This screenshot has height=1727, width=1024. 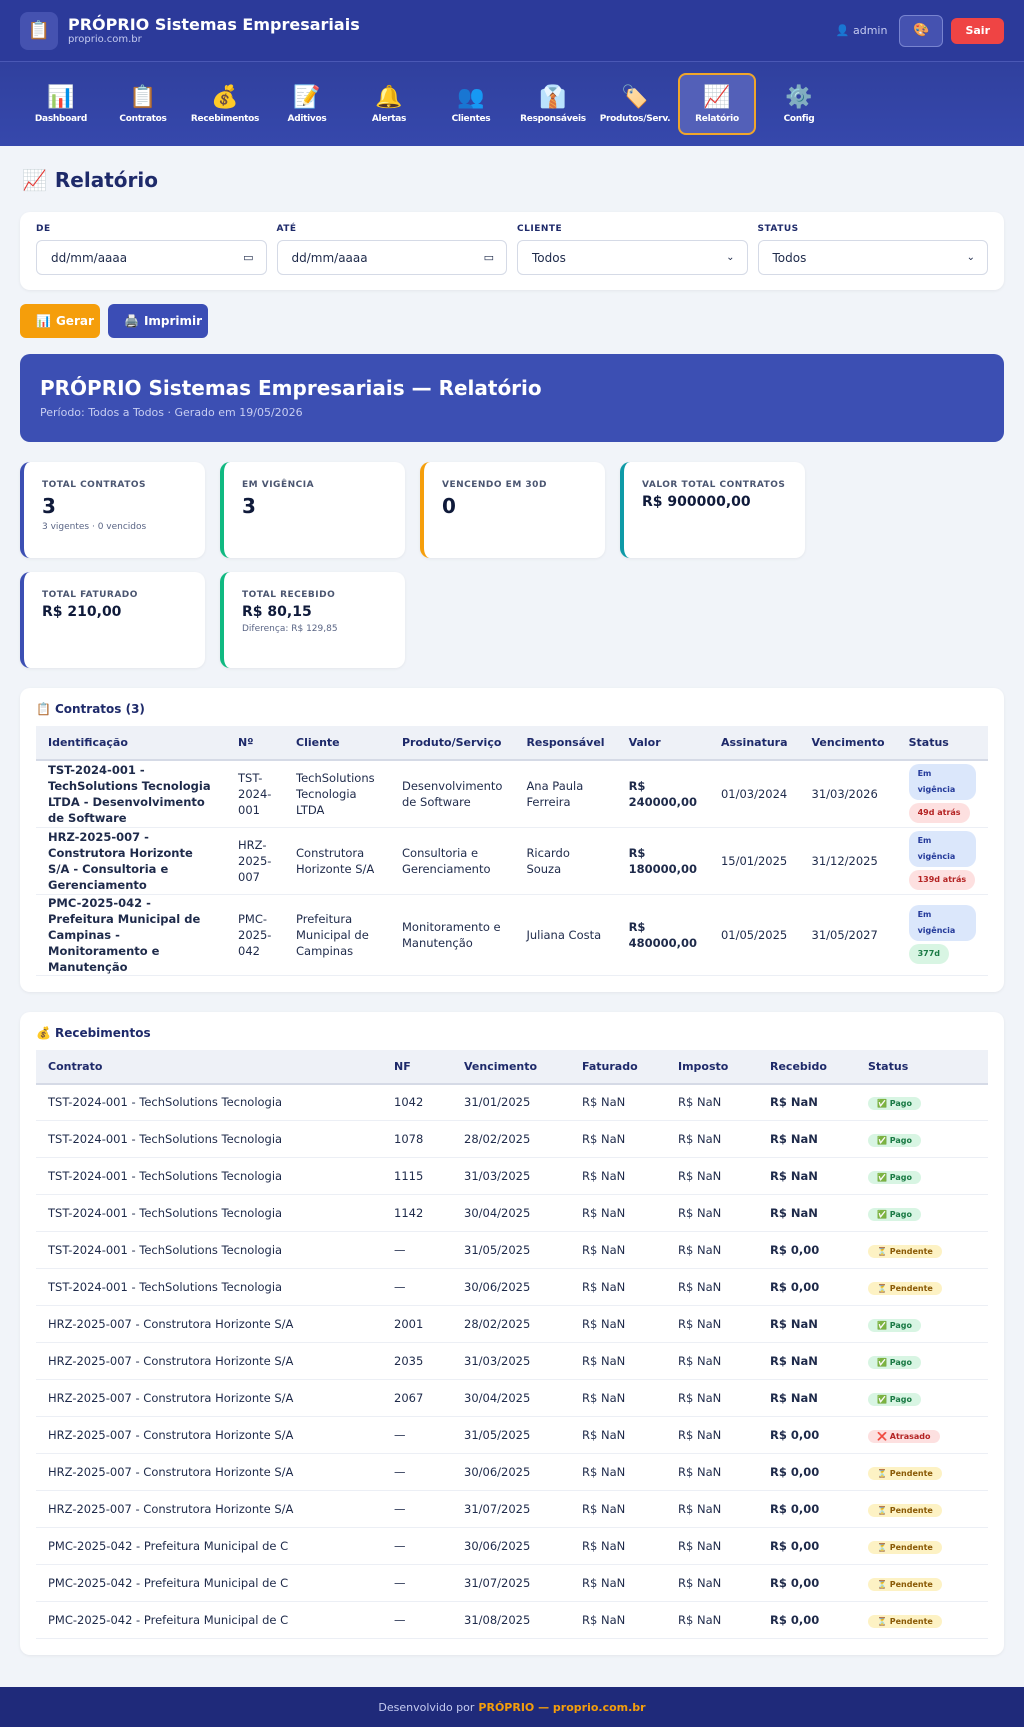 What do you see at coordinates (290, 629) in the screenshot?
I see `kpi-note: Diferença: R$ 129,85` at bounding box center [290, 629].